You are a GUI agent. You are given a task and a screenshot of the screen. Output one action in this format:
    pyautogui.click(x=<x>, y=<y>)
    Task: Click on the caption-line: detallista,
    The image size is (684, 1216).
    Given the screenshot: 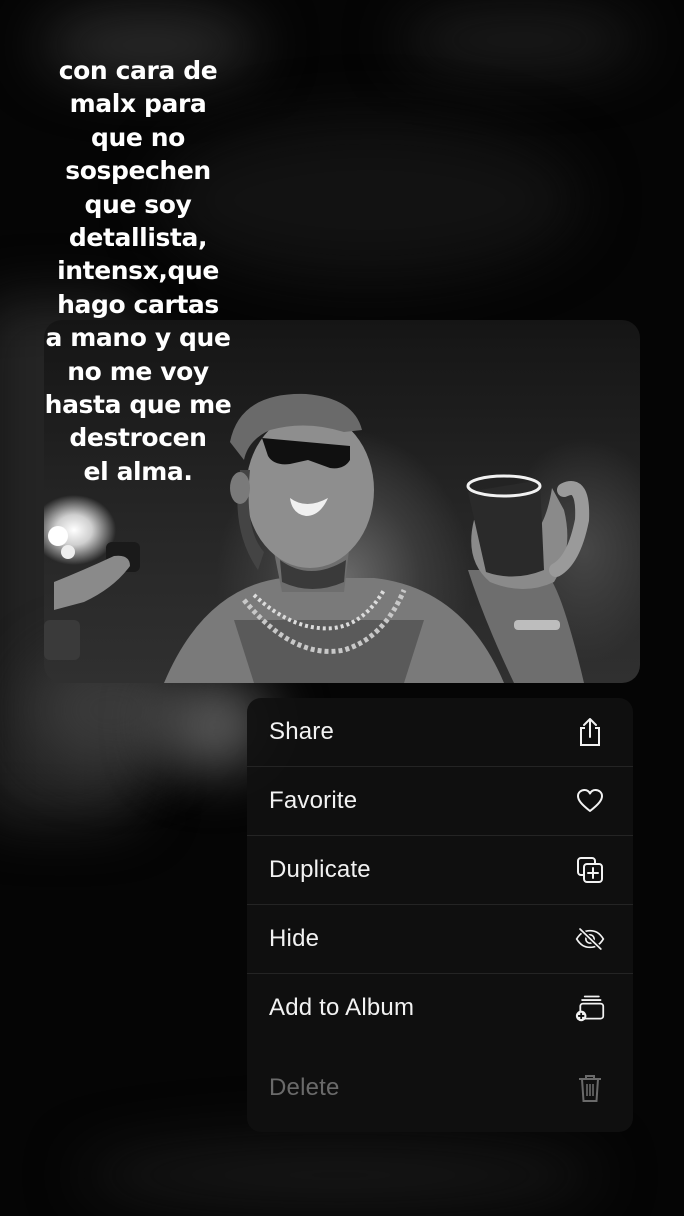 What is the action you would take?
    pyautogui.click(x=138, y=238)
    